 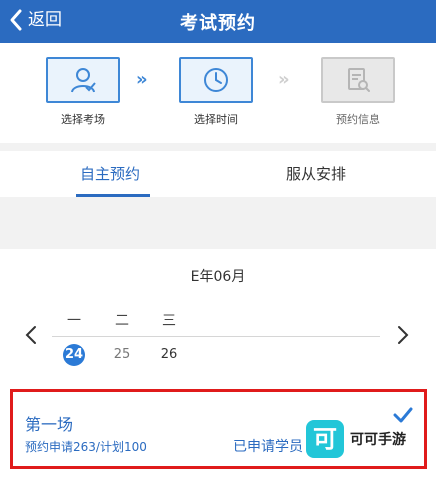 What do you see at coordinates (169, 355) in the screenshot?
I see `day-26: 26` at bounding box center [169, 355].